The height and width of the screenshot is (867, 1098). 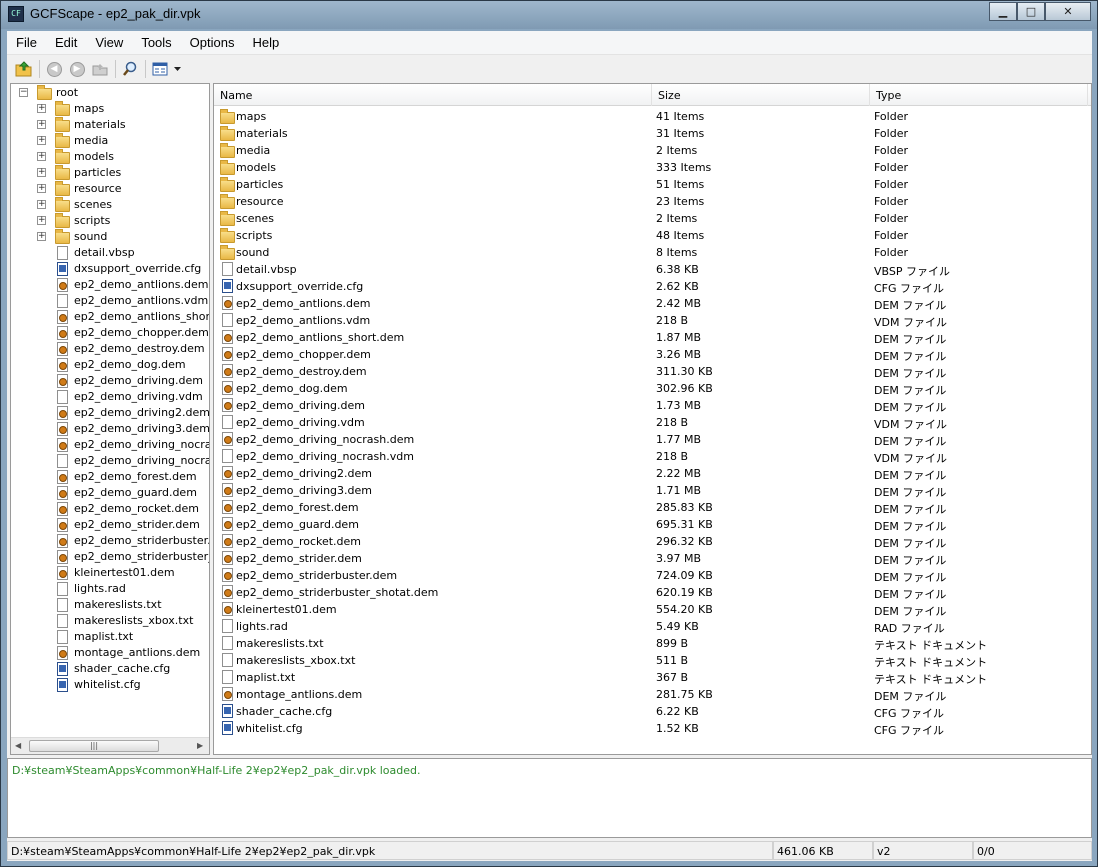 I want to click on tree-item-folder: + particles, so click(x=110, y=173).